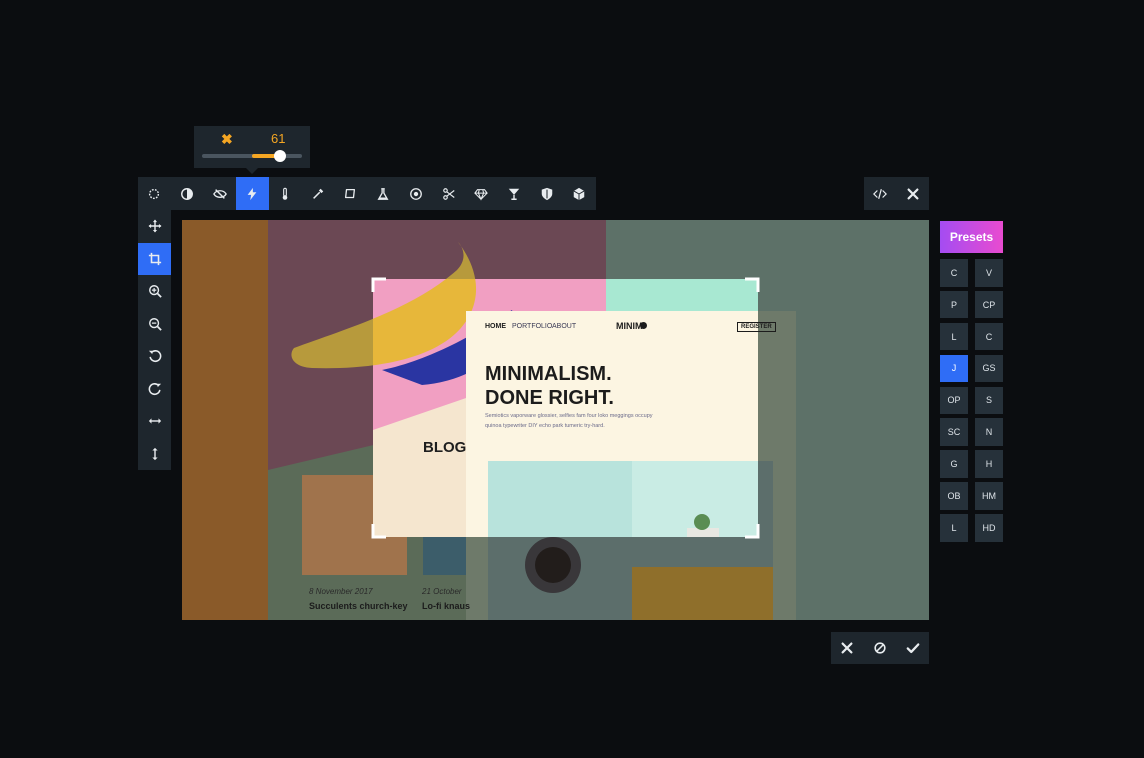 Image resolution: width=1144 pixels, height=758 pixels. I want to click on mockup-nav-home: HOME, so click(495, 326).